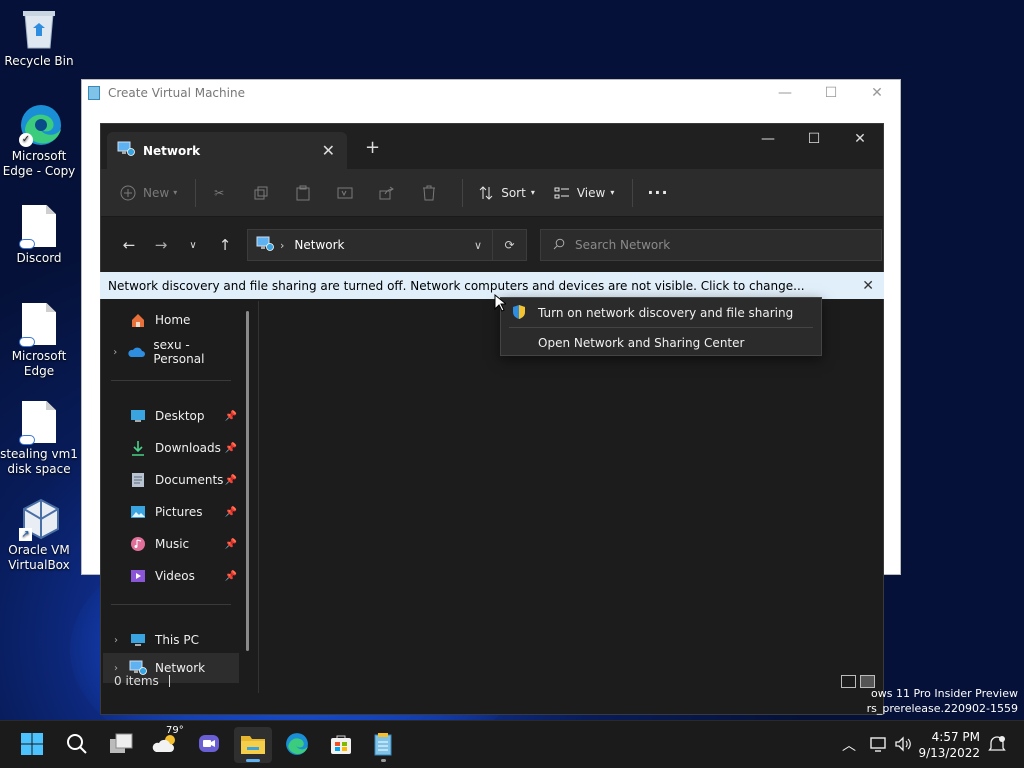 The height and width of the screenshot is (768, 1024). What do you see at coordinates (171, 448) in the screenshot?
I see `sidebar-item-downloads: Downloads 📌` at bounding box center [171, 448].